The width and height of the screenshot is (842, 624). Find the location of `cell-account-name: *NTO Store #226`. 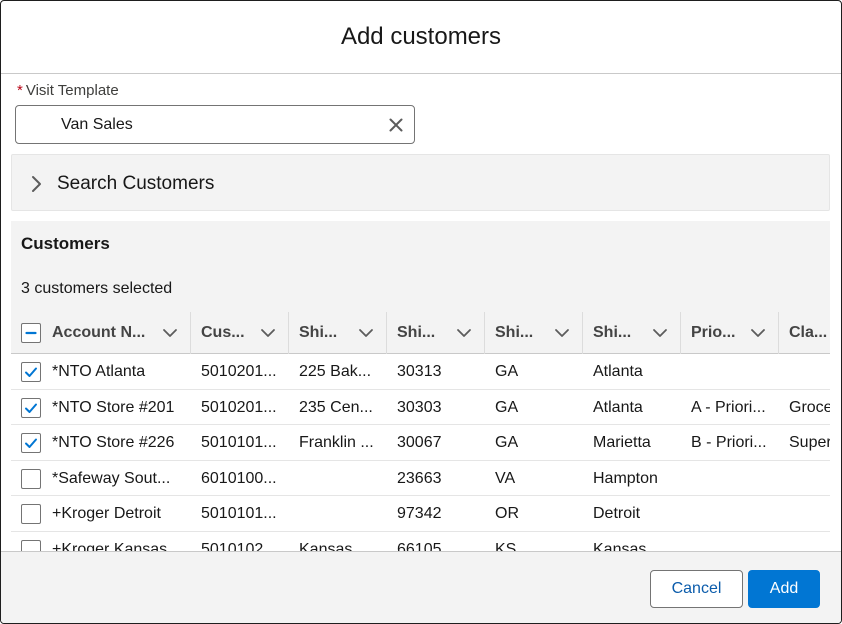

cell-account-name: *NTO Store #226 is located at coordinates (113, 442).